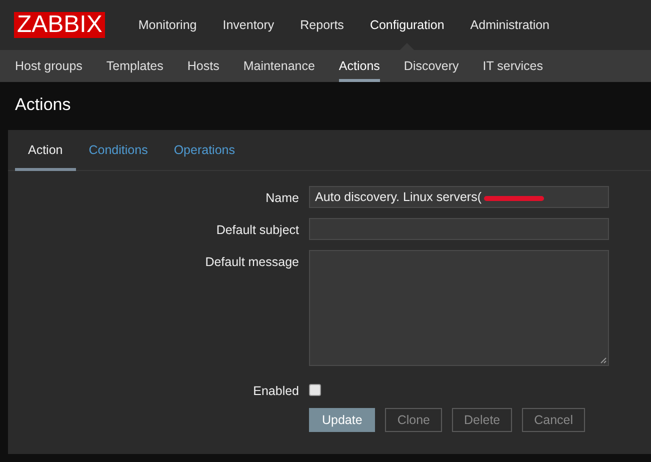 The height and width of the screenshot is (462, 651). What do you see at coordinates (509, 25) in the screenshot?
I see `main-menu-item: Administration` at bounding box center [509, 25].